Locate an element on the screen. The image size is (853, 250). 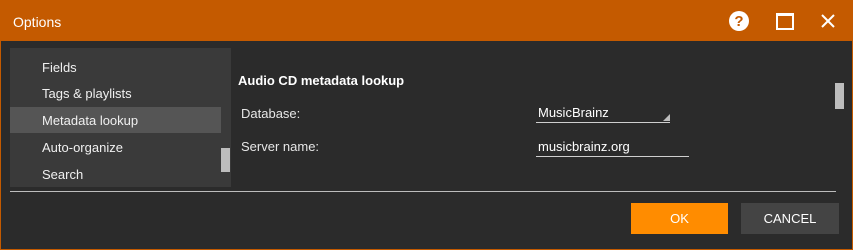
server-name-input: musicbrainz.org is located at coordinates (612, 146).